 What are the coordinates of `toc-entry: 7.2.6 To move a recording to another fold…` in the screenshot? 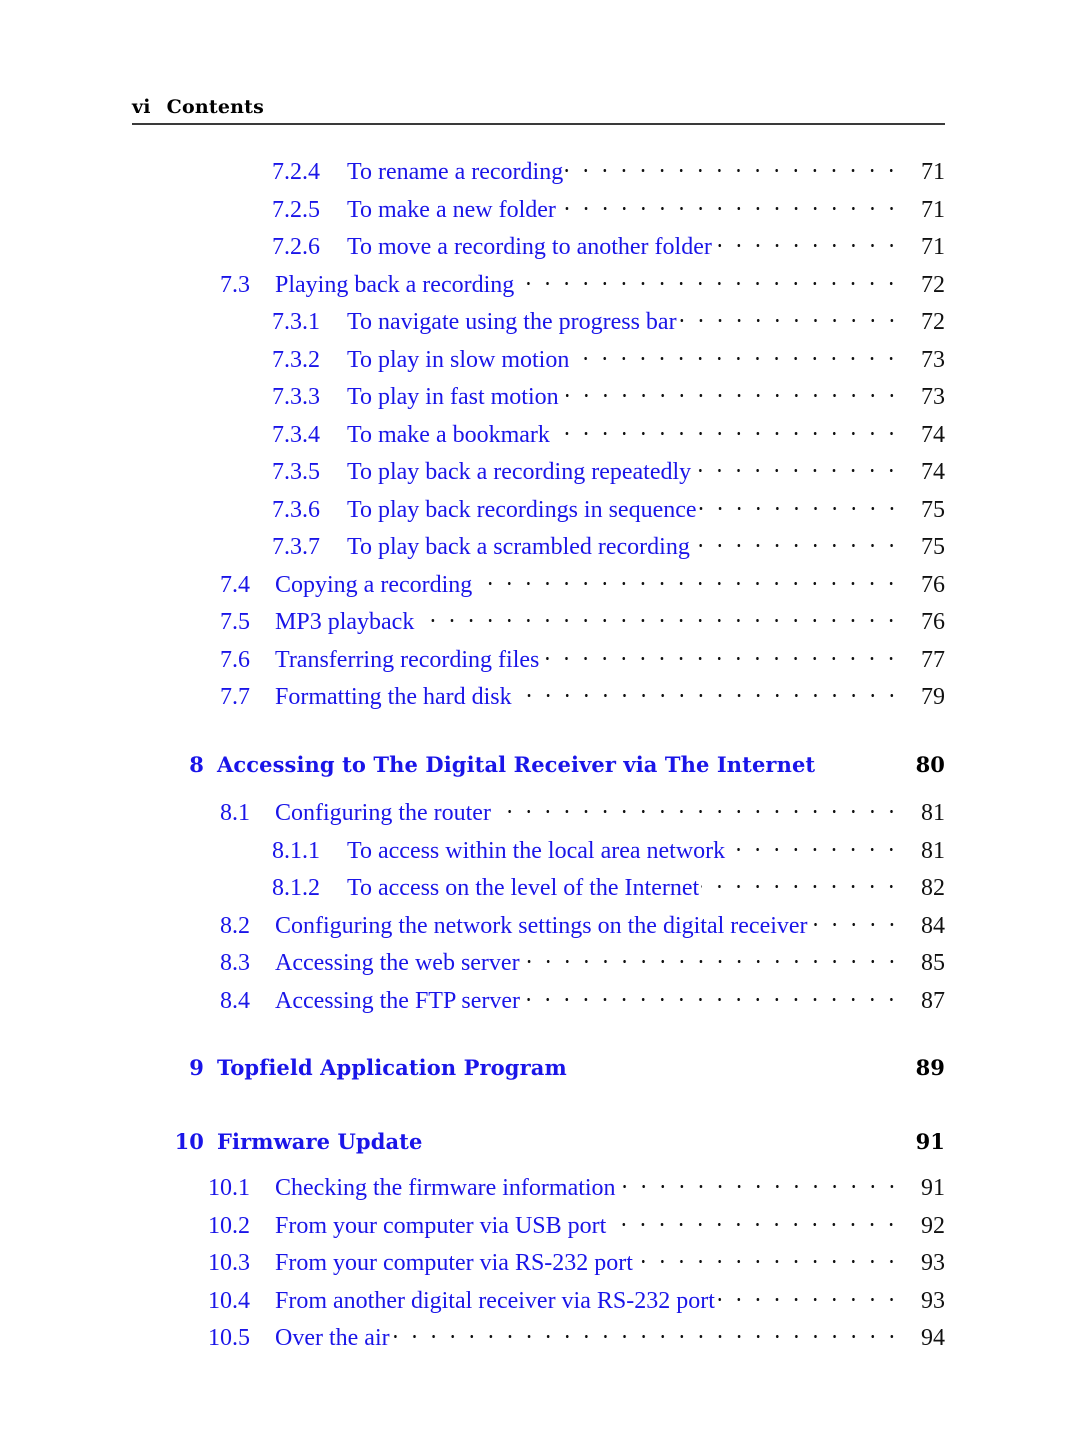 It's located at (538, 249).